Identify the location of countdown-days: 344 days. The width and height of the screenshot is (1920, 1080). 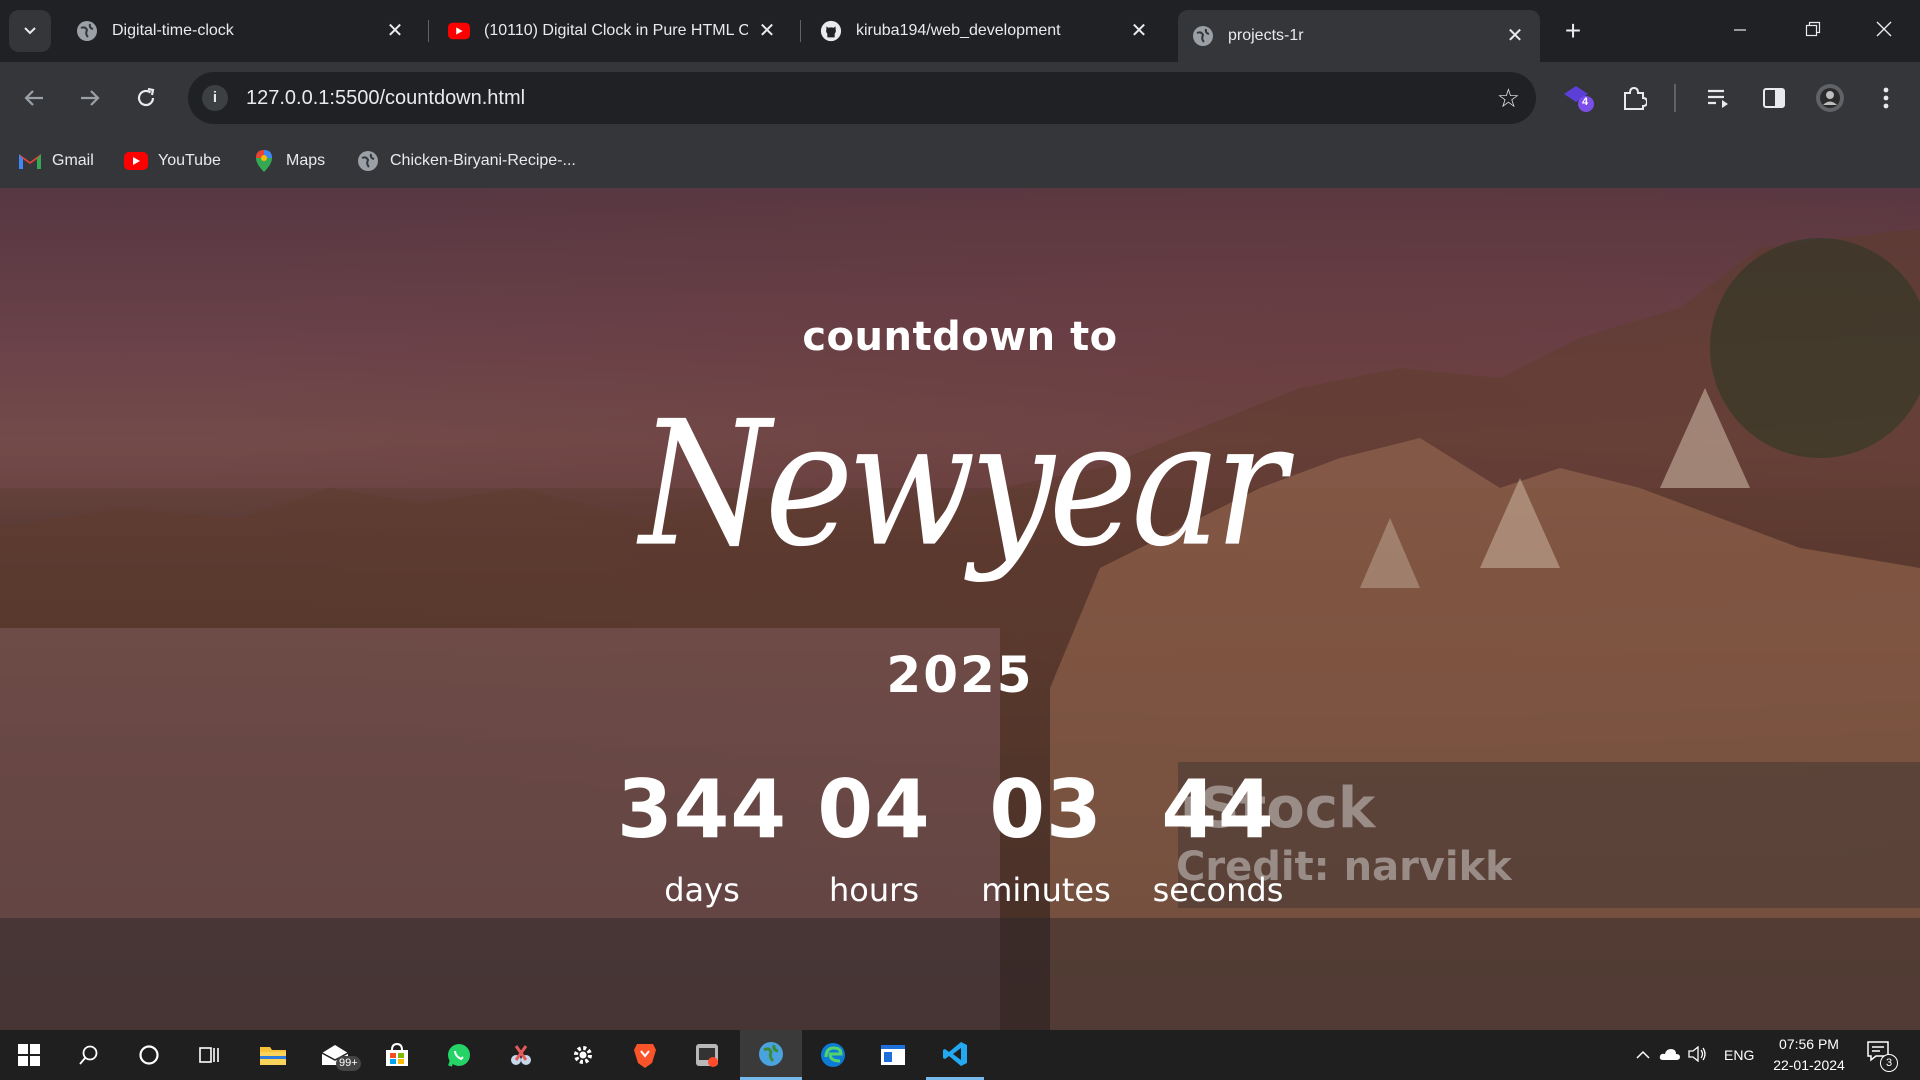
(702, 840).